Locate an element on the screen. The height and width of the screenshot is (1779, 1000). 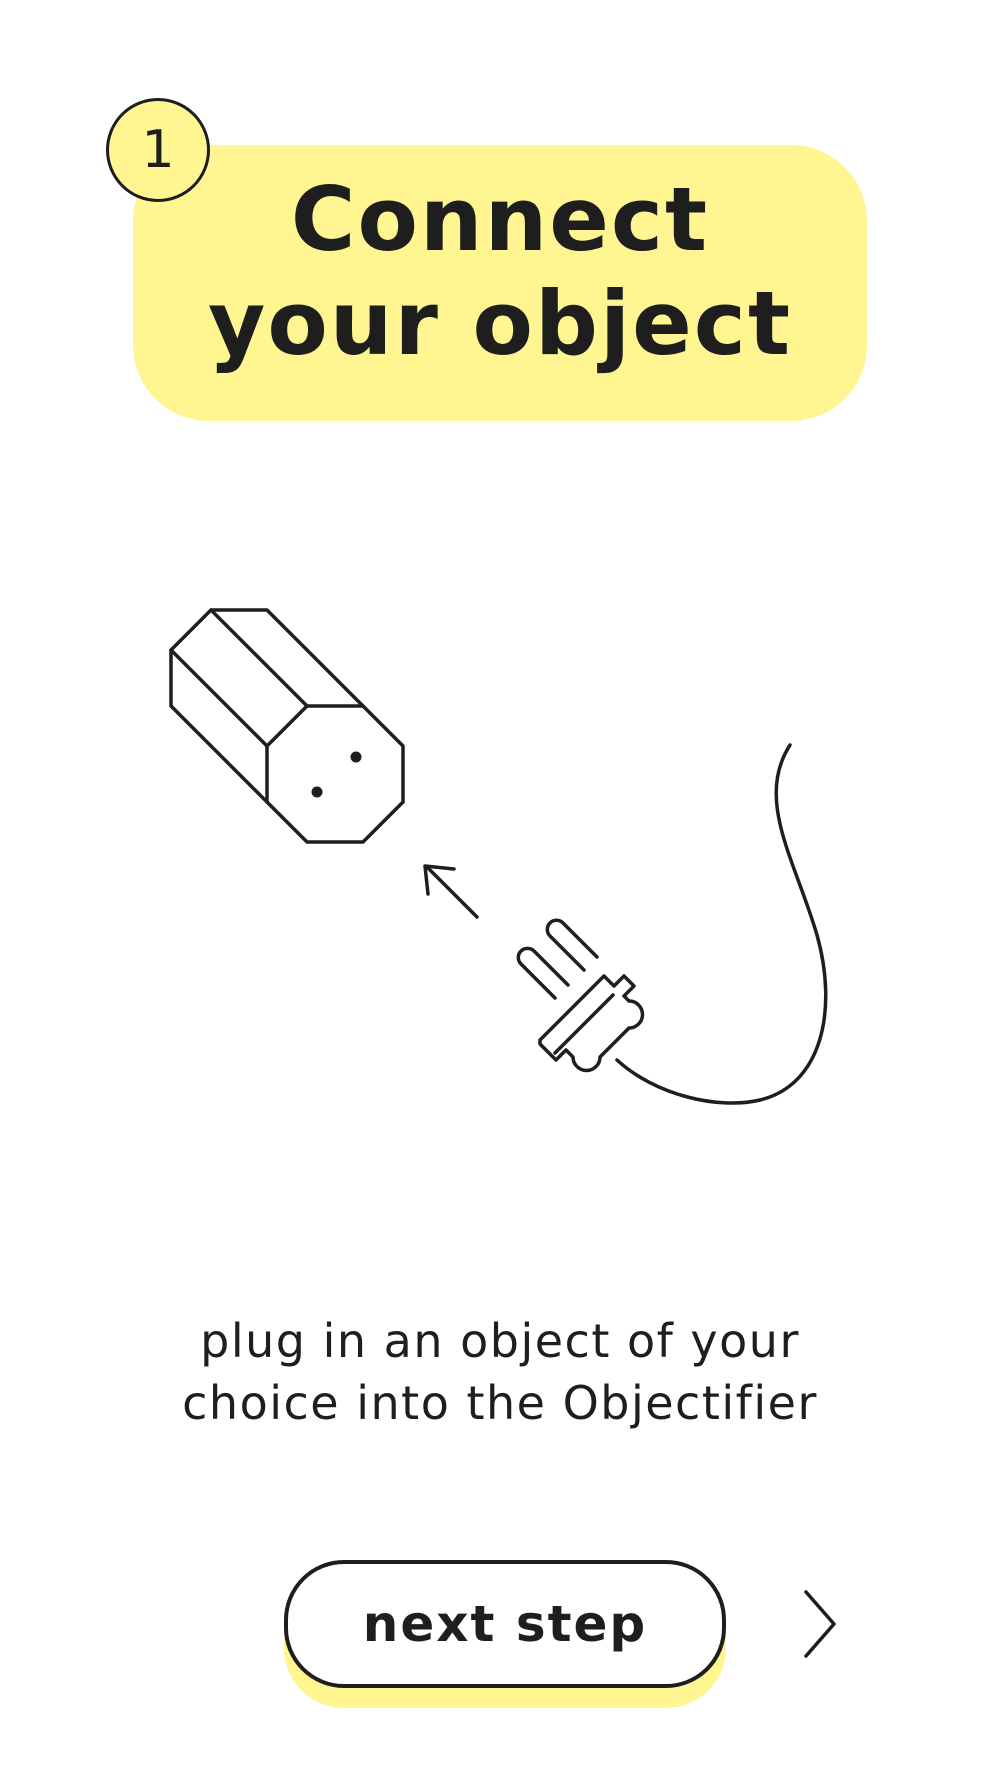
next-step-button: next step is located at coordinates (505, 1624).